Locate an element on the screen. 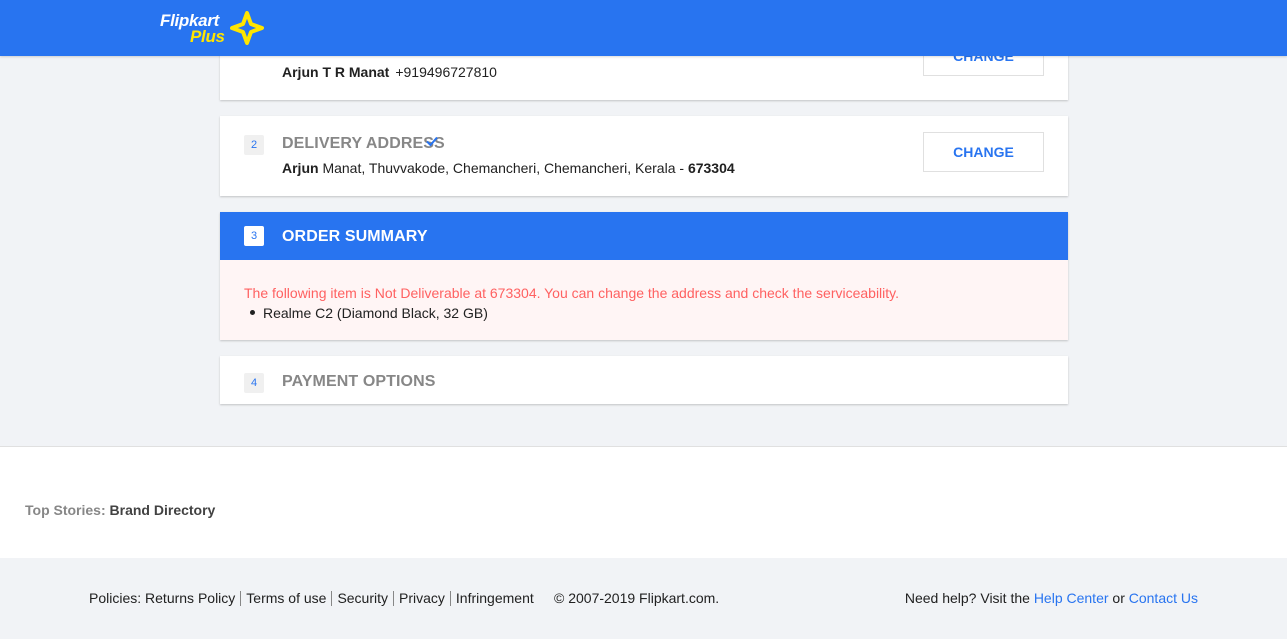 The image size is (1287, 639). returns-policy-link: Returns Policy is located at coordinates (190, 598).